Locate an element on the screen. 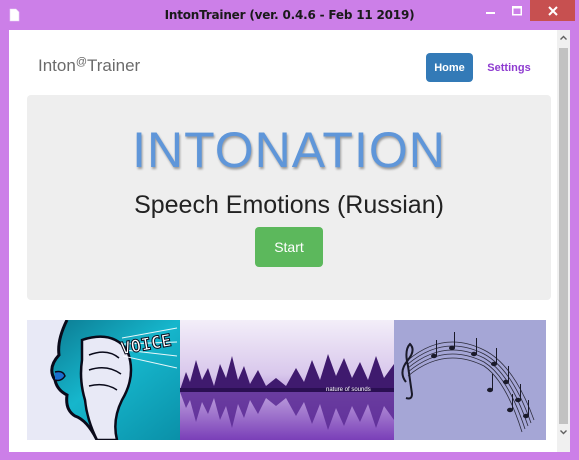 This screenshot has height=460, width=579. brand-logo: Inton@Trainer is located at coordinates (89, 66).